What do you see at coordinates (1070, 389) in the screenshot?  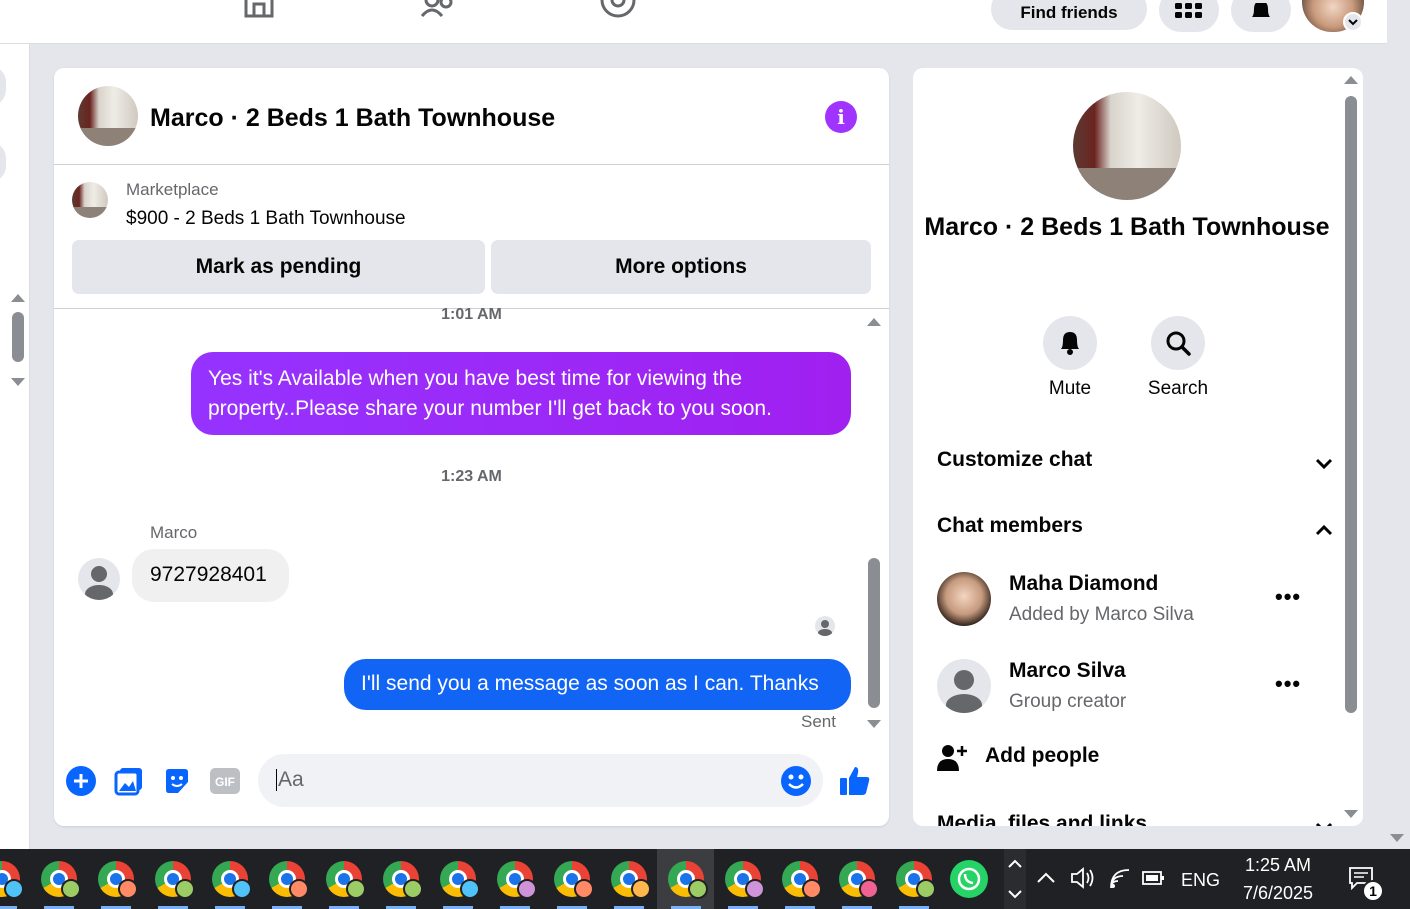 I see `mute-label: Mute` at bounding box center [1070, 389].